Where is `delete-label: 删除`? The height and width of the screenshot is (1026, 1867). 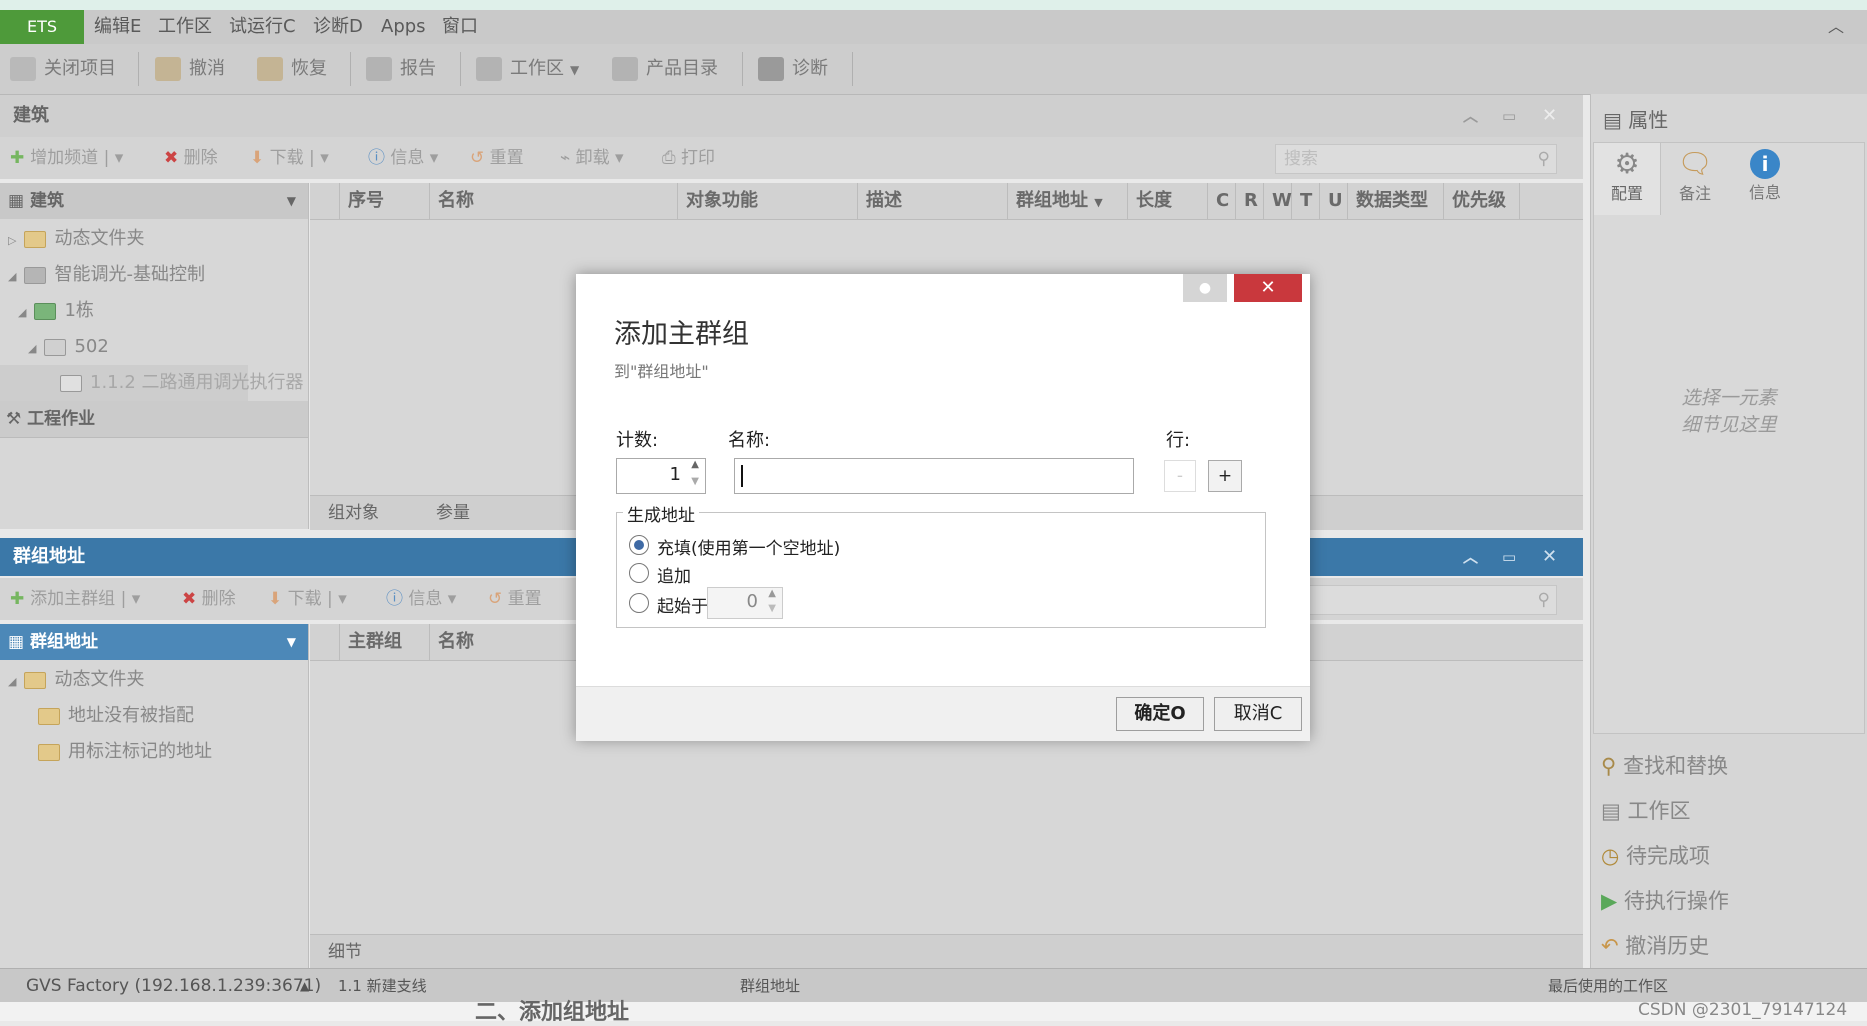 delete-label: 删除 is located at coordinates (218, 599).